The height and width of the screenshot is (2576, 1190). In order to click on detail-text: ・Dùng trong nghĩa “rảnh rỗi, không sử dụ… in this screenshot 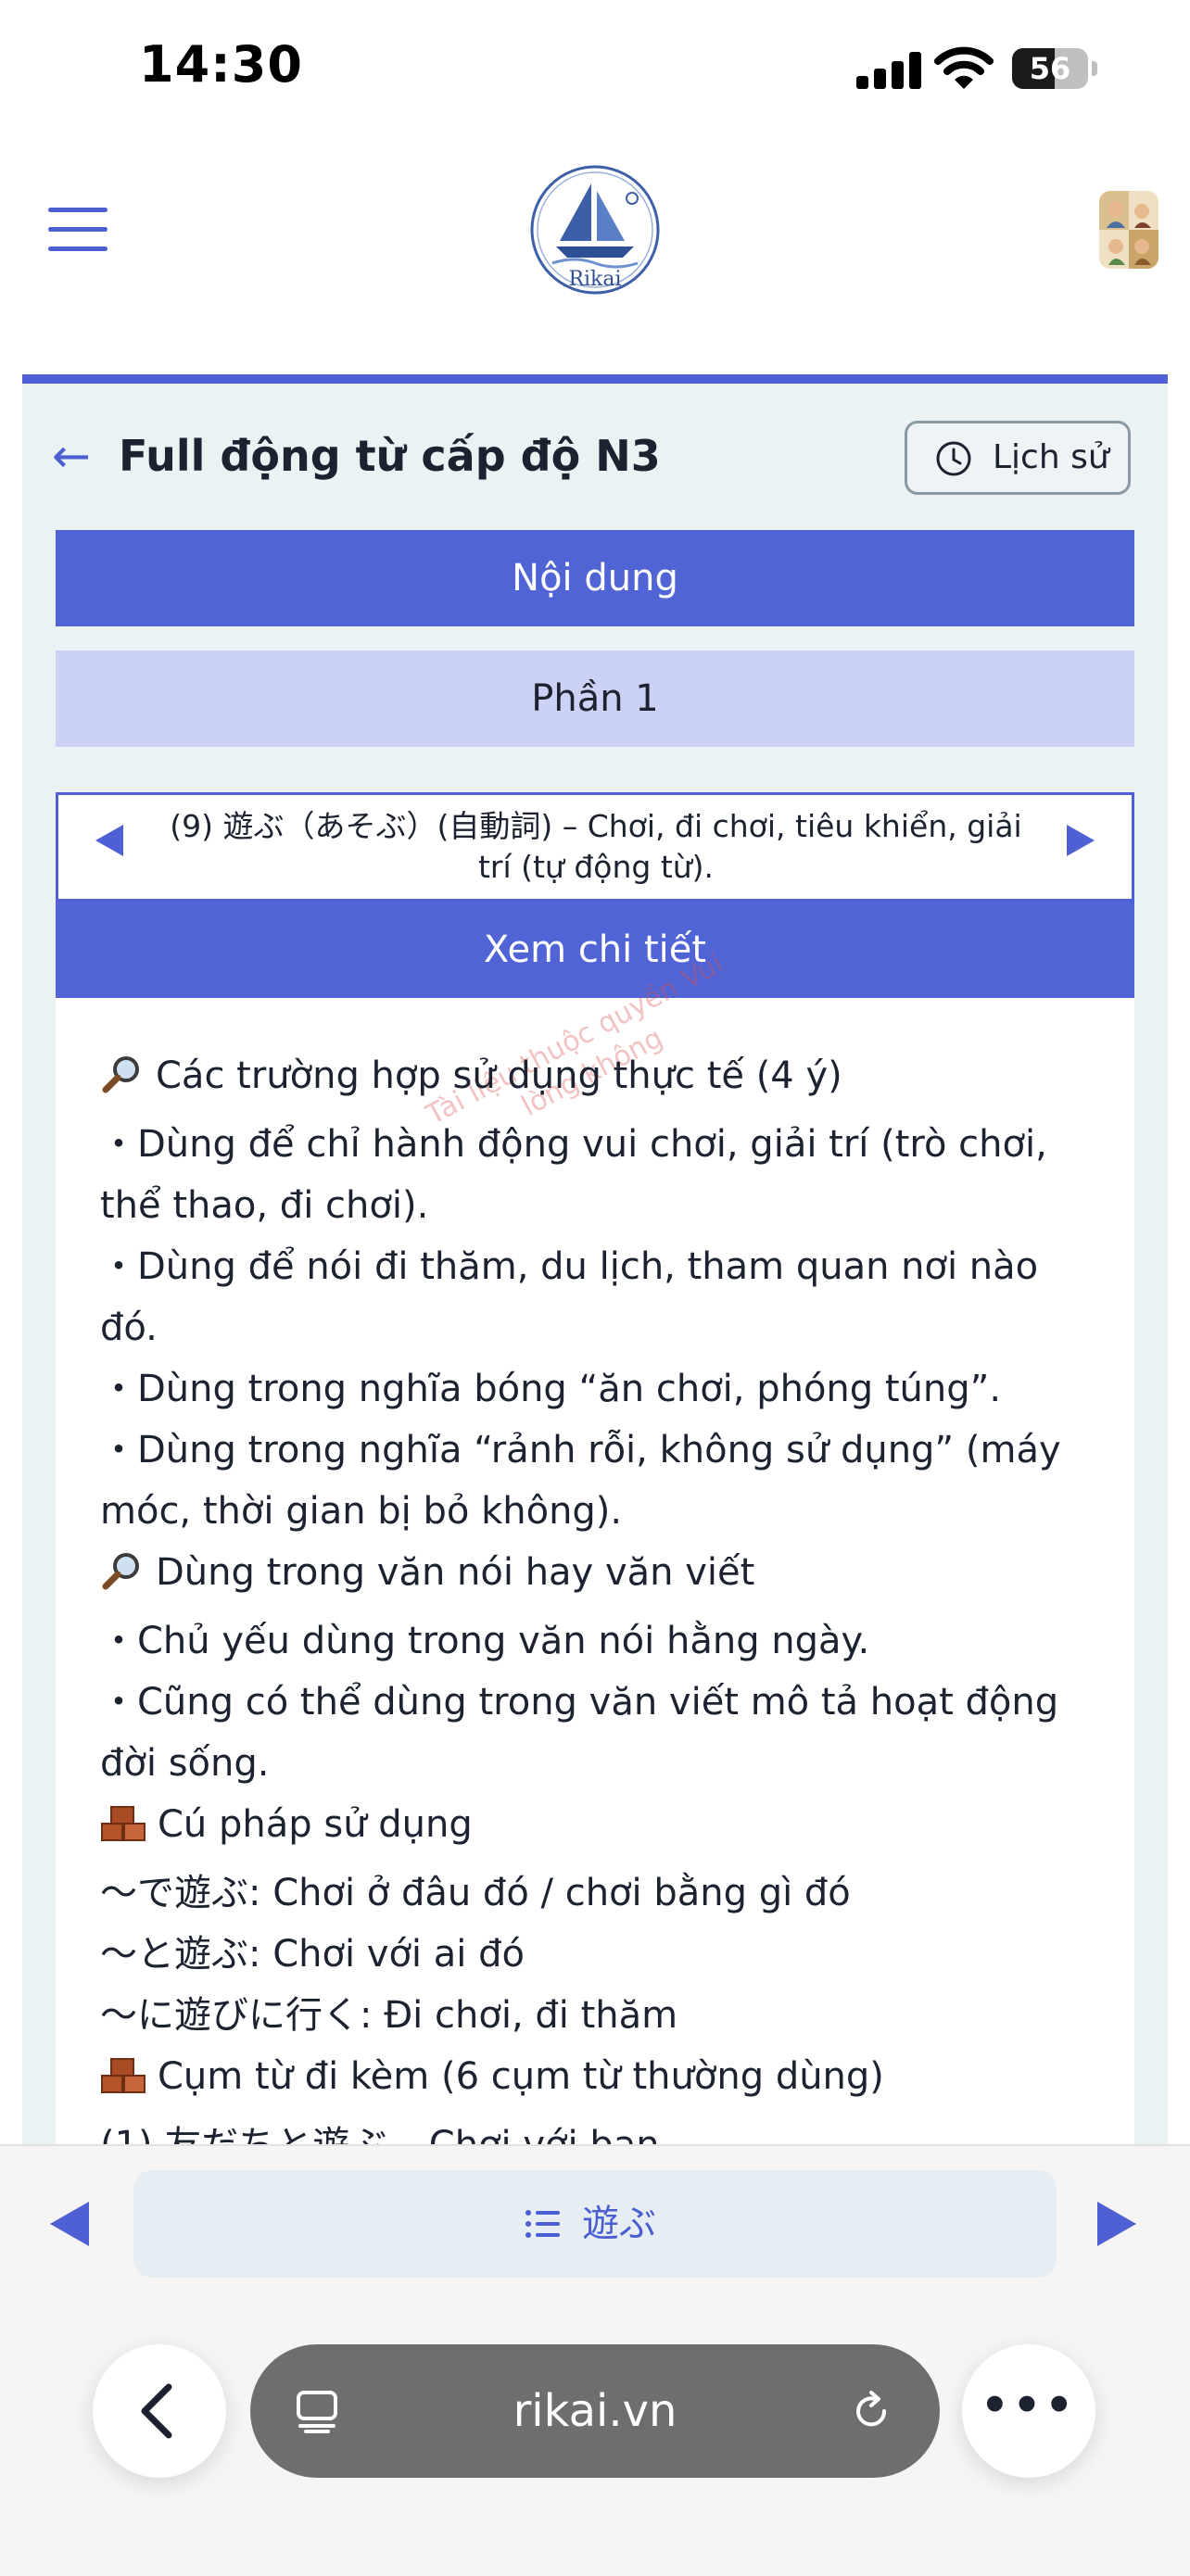, I will do `click(586, 1481)`.